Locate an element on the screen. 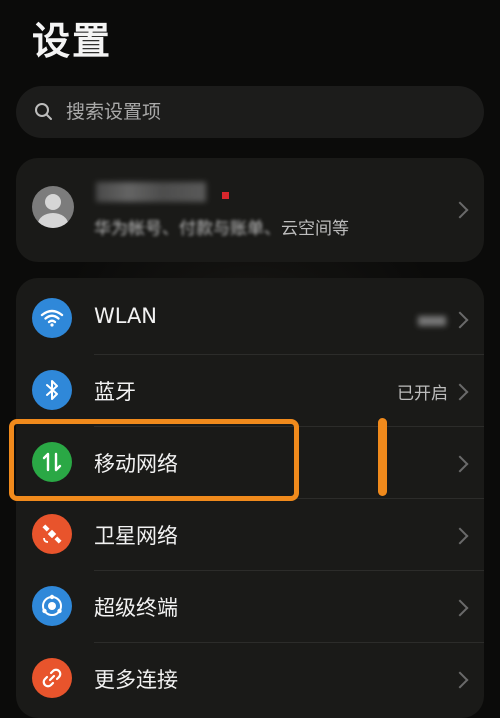 This screenshot has width=500, height=718. settings-item-label: 更多连接 is located at coordinates (136, 680).